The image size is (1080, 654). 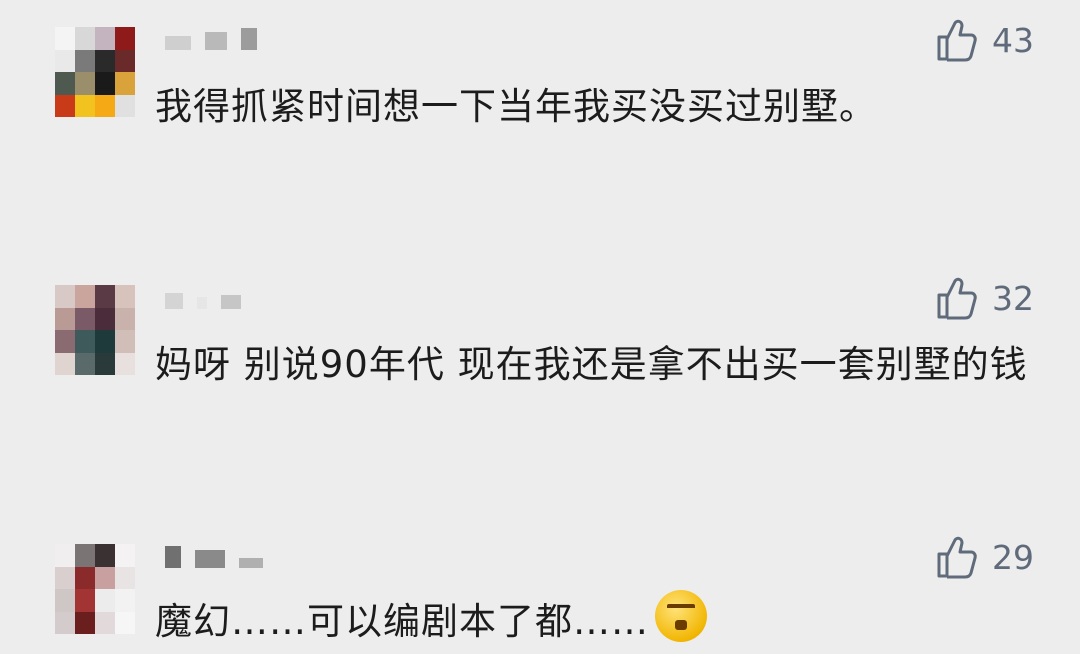 What do you see at coordinates (985, 298) in the screenshot?
I see `like-button: 32` at bounding box center [985, 298].